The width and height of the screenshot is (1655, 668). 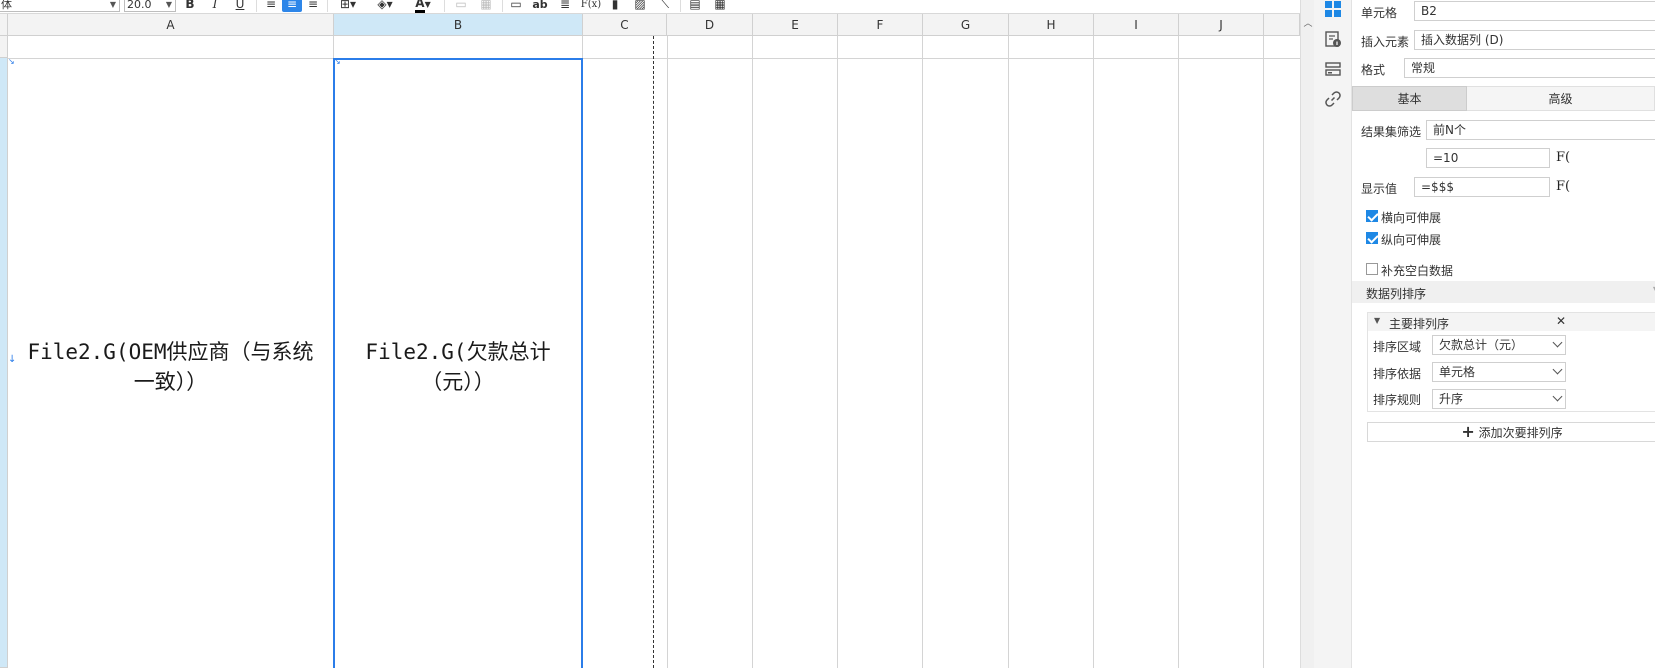 I want to click on vertical-expand-checkbox, so click(x=1372, y=238).